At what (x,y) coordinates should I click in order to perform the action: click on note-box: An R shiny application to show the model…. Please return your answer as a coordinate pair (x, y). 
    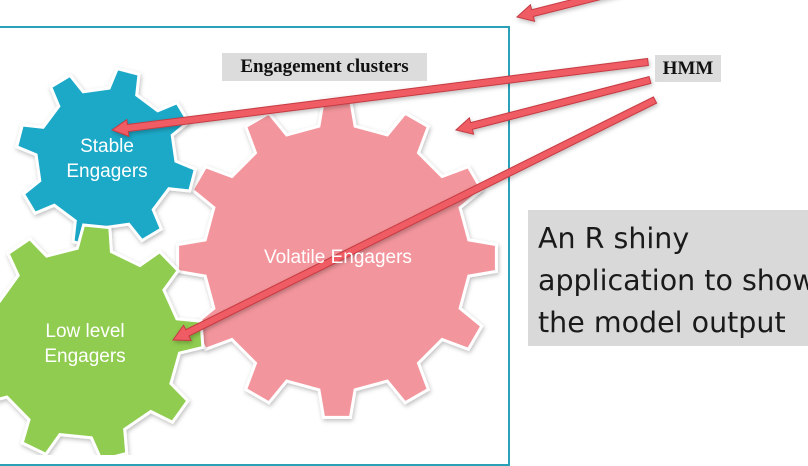
    Looking at the image, I should click on (668, 278).